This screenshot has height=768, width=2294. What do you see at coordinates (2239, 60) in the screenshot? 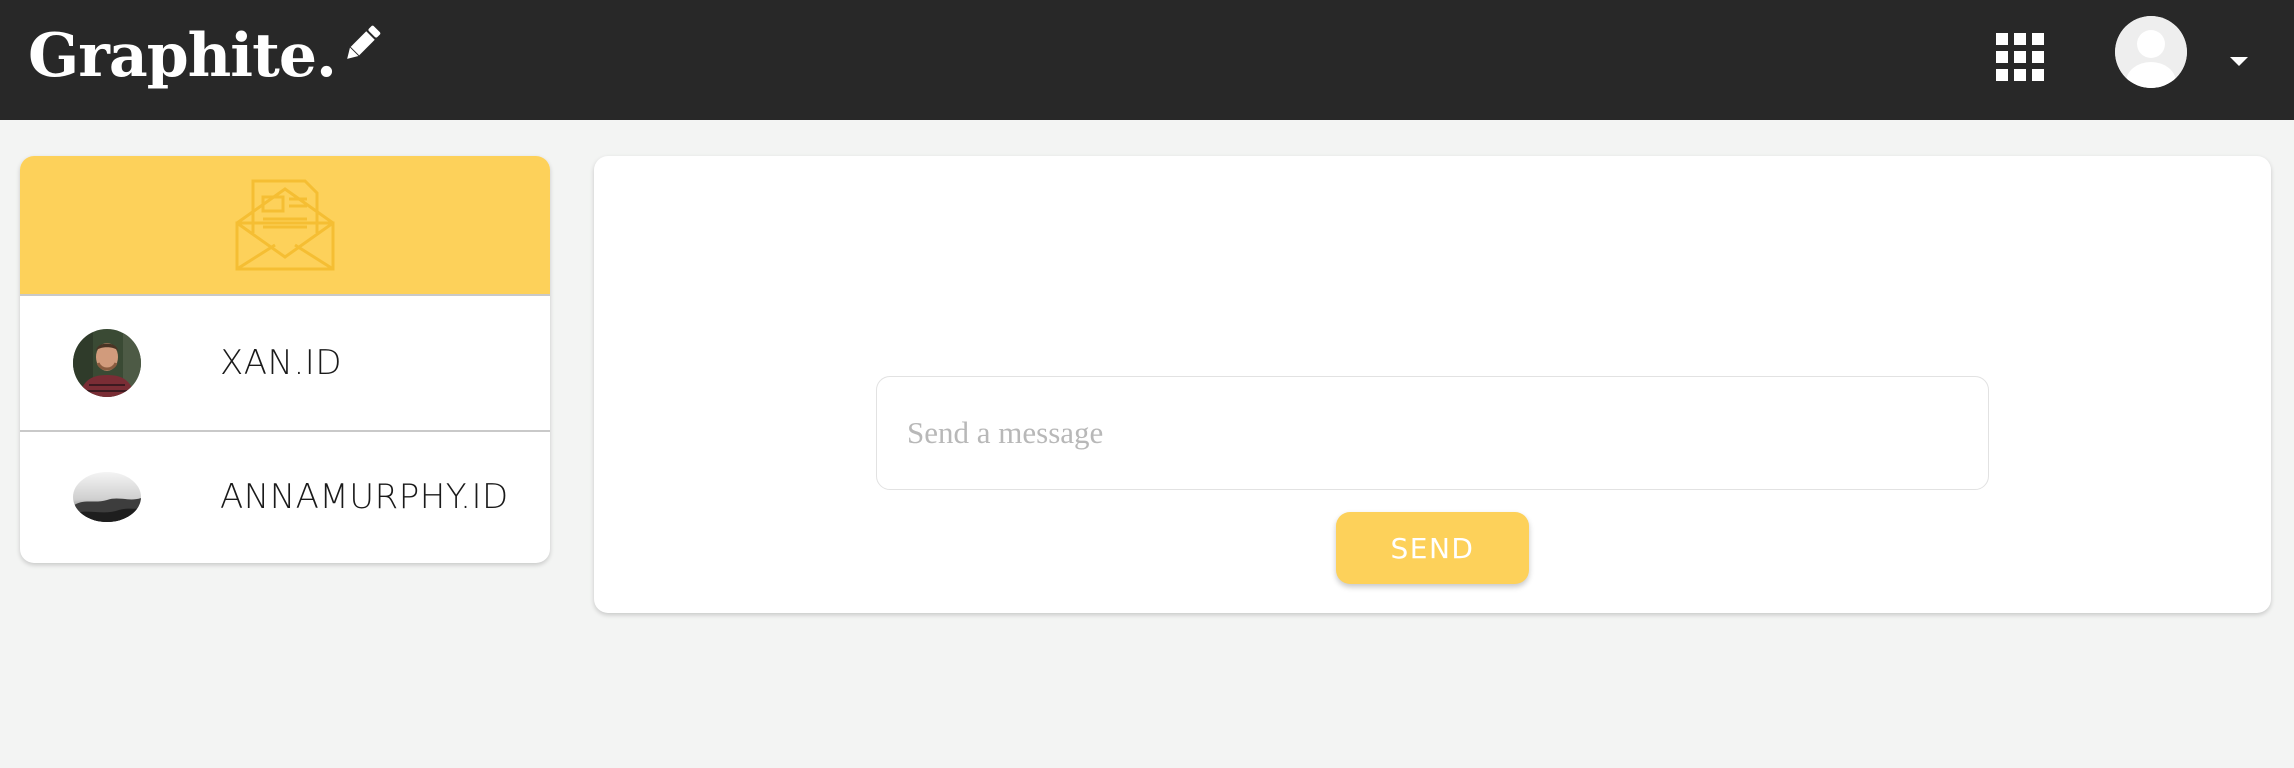
I see `chevron-down-icon` at bounding box center [2239, 60].